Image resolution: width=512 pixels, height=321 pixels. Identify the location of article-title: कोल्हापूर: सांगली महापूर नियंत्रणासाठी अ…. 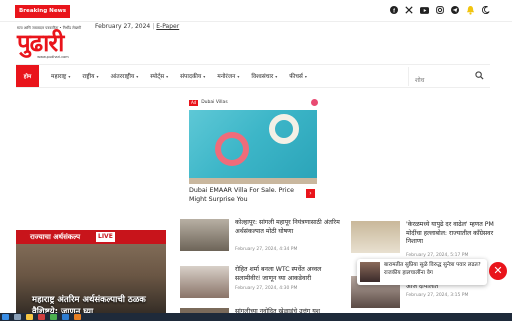
(287, 227).